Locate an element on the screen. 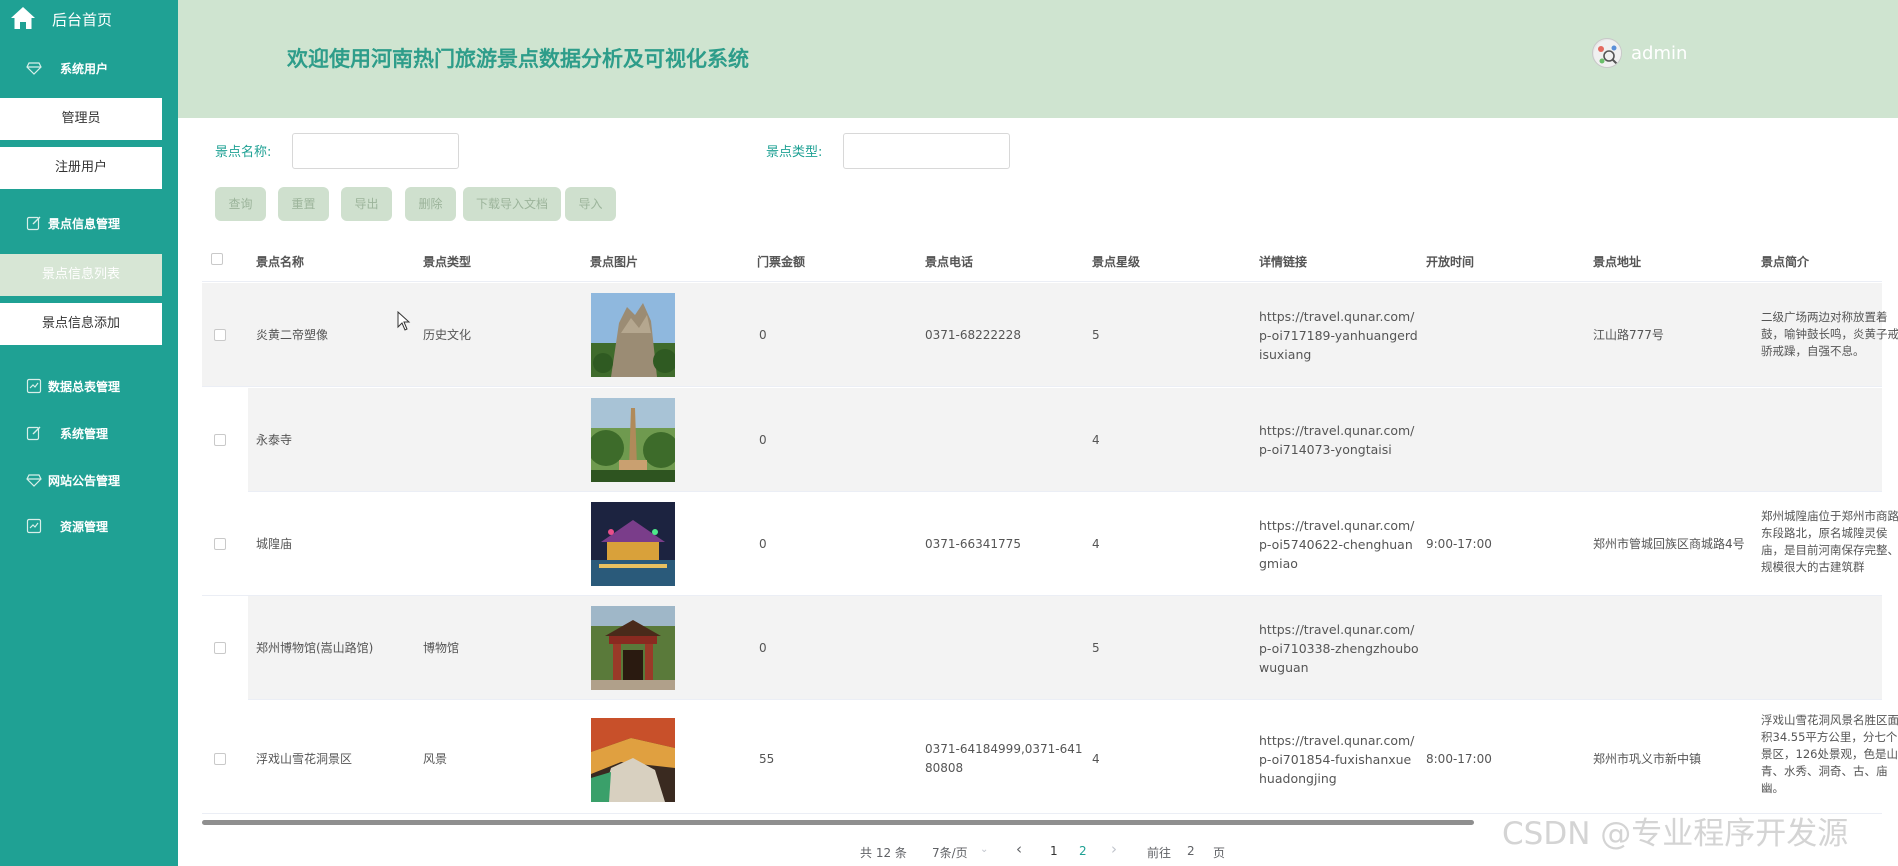  cell-open-time: 8:00-17:00 is located at coordinates (1459, 759).